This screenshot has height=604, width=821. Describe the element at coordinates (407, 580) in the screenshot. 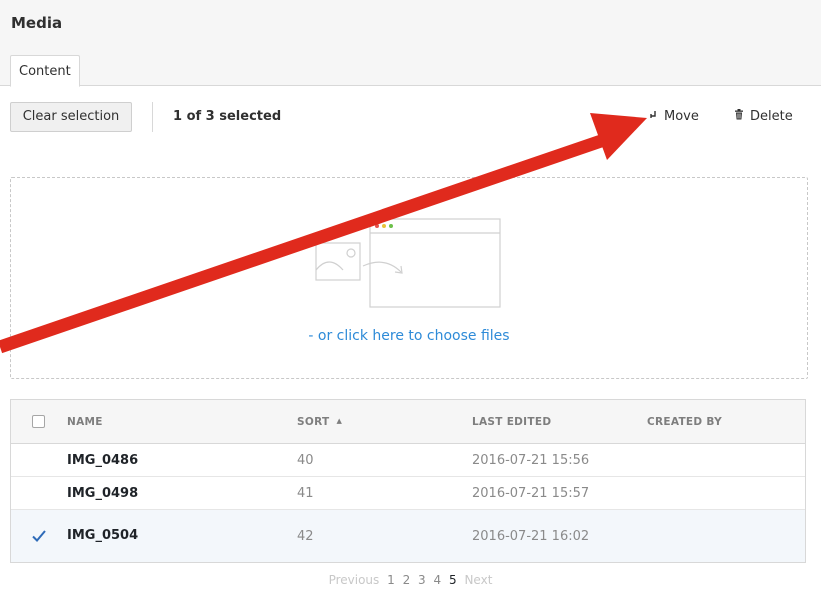

I see `pagination-page: 2` at that location.